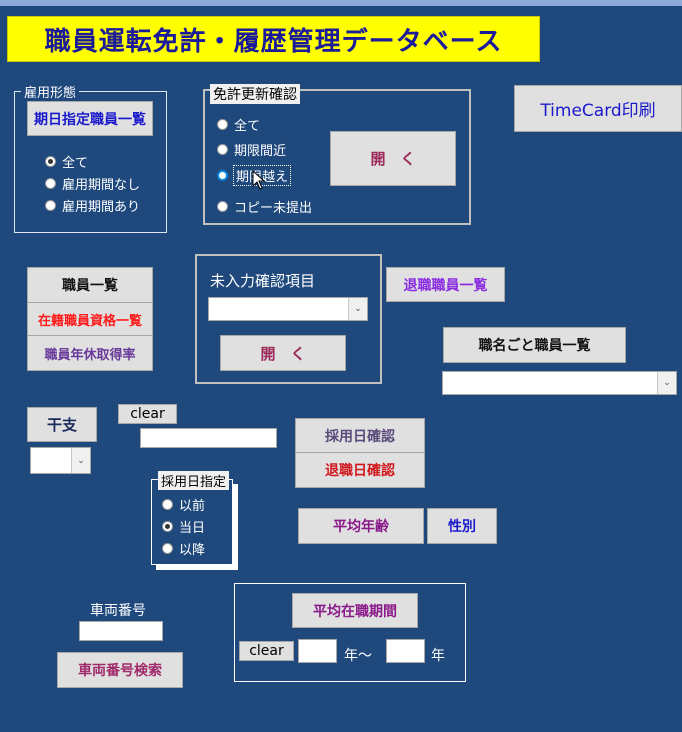 The height and width of the screenshot is (732, 682). What do you see at coordinates (120, 670) in the screenshot?
I see `vehicle-number-search-button: 車両番号検索` at bounding box center [120, 670].